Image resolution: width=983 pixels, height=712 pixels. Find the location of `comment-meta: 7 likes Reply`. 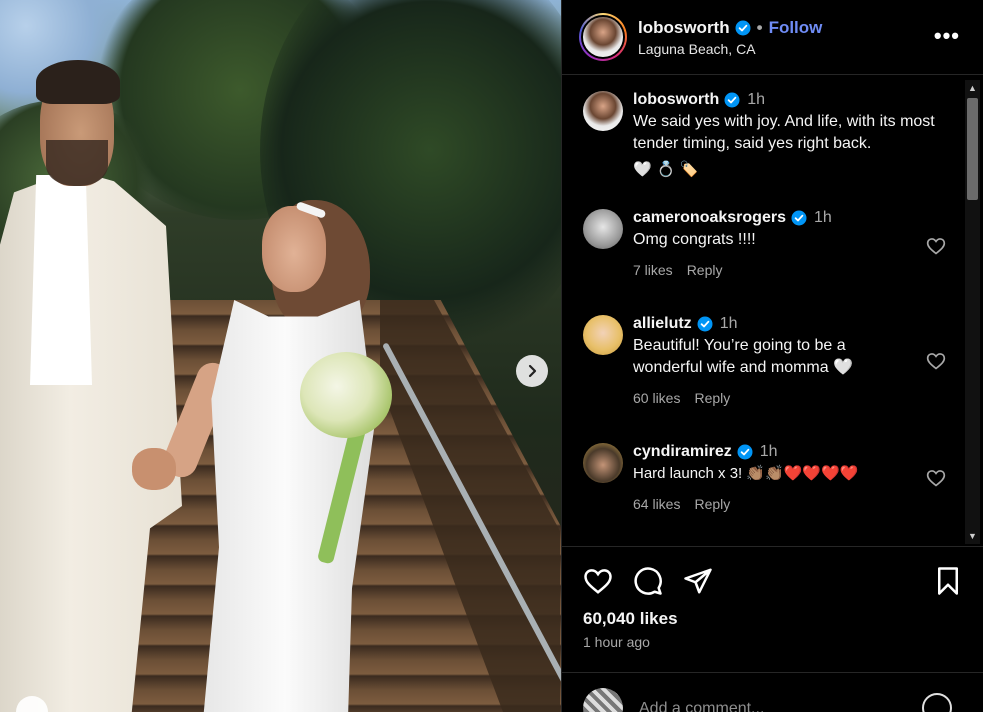

comment-meta: 7 likes Reply is located at coordinates (732, 270).